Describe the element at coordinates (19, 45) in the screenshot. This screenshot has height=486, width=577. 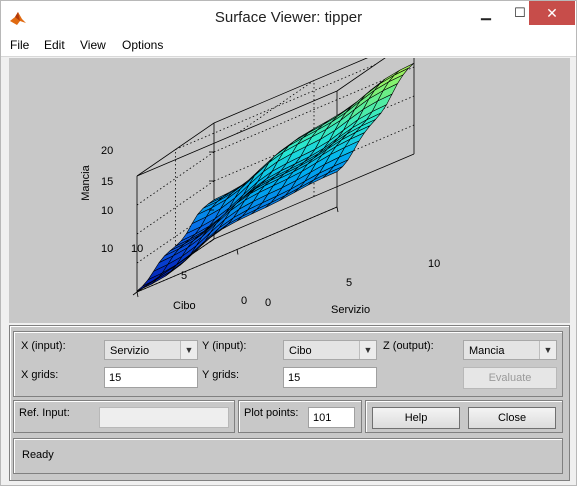
I see `menu-file: File` at that location.